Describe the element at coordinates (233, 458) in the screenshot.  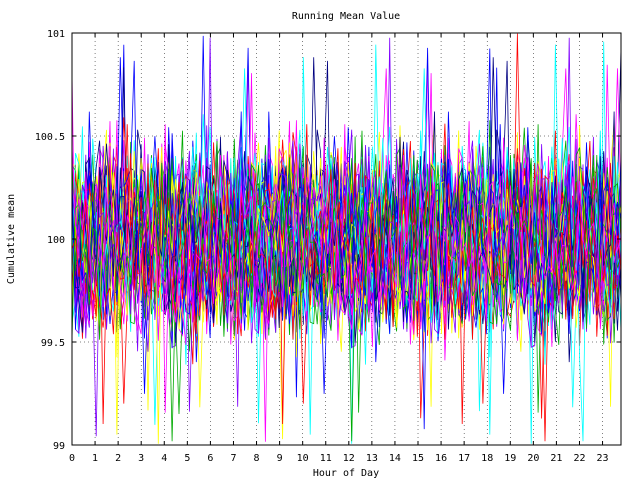
I see `x-tick-label: 7` at that location.